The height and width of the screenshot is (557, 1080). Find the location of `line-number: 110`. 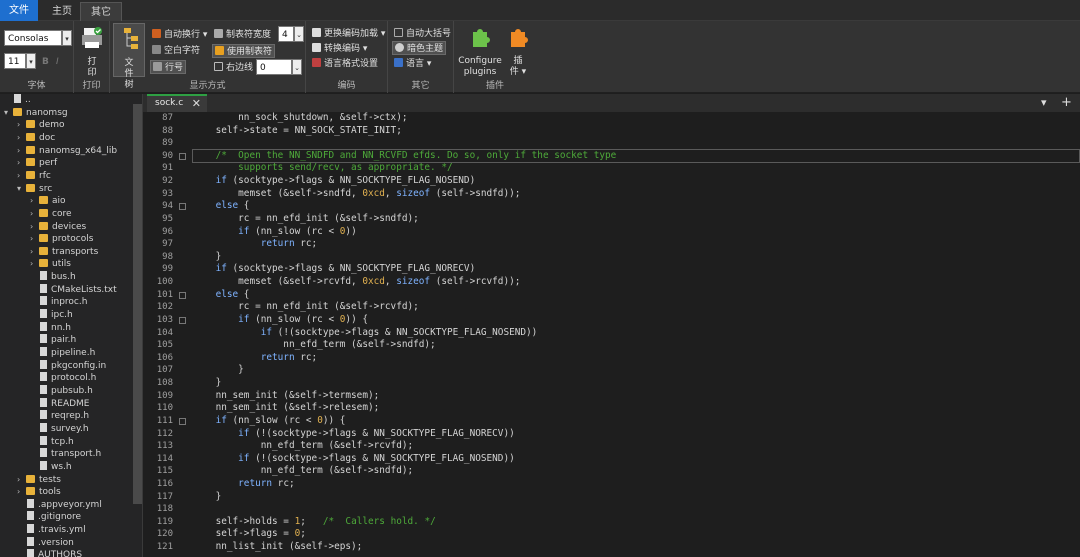

line-number: 110 is located at coordinates (164, 408).